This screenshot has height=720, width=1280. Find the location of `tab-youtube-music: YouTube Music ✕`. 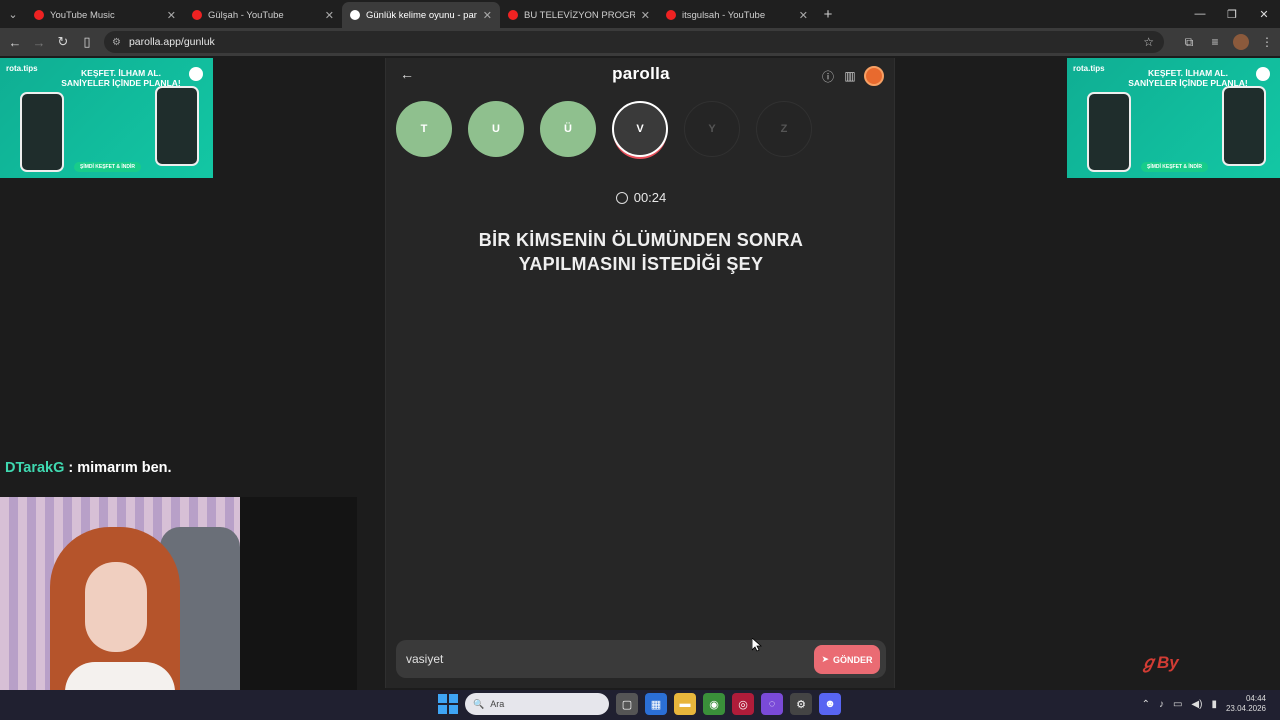

tab-youtube-music: YouTube Music ✕ is located at coordinates (105, 15).